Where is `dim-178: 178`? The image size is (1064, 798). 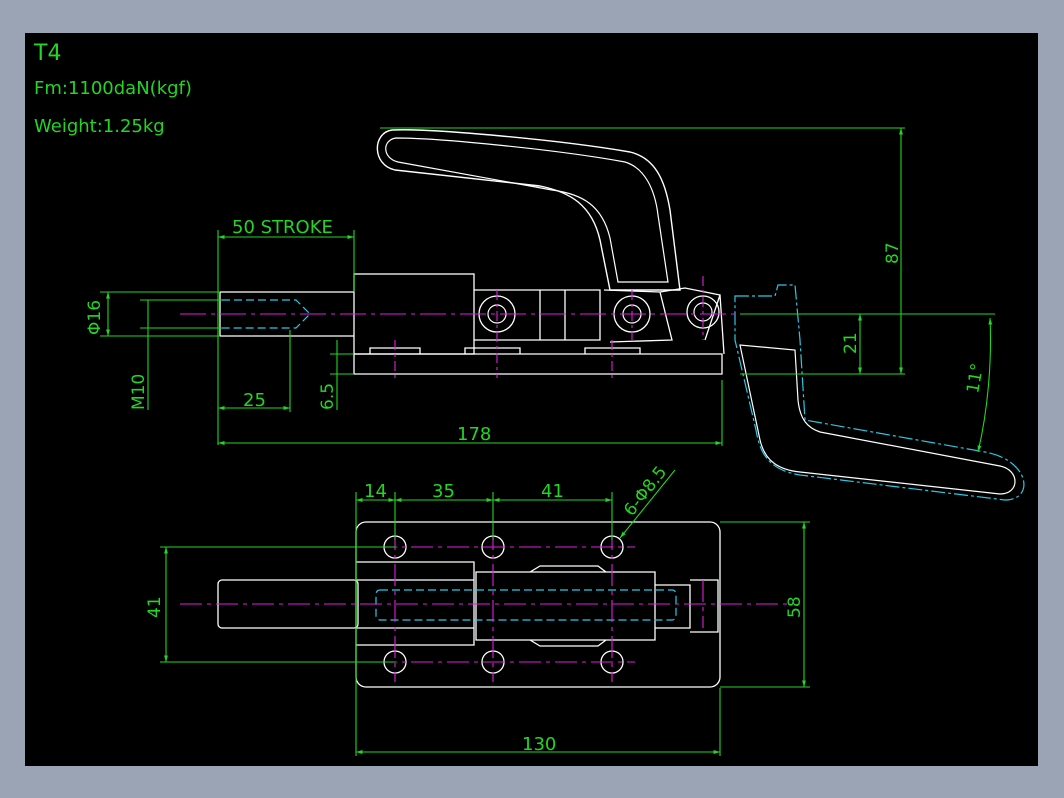
dim-178: 178 is located at coordinates (474, 434).